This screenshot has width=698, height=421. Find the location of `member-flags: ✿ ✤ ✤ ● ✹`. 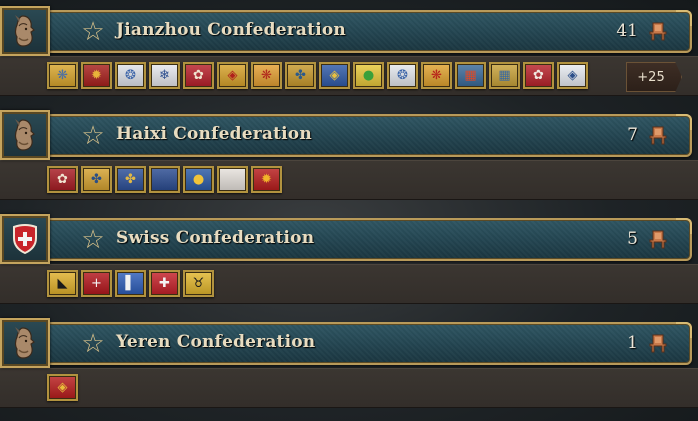

member-flags: ✿ ✤ ✤ ● ✹ is located at coordinates (164, 179).